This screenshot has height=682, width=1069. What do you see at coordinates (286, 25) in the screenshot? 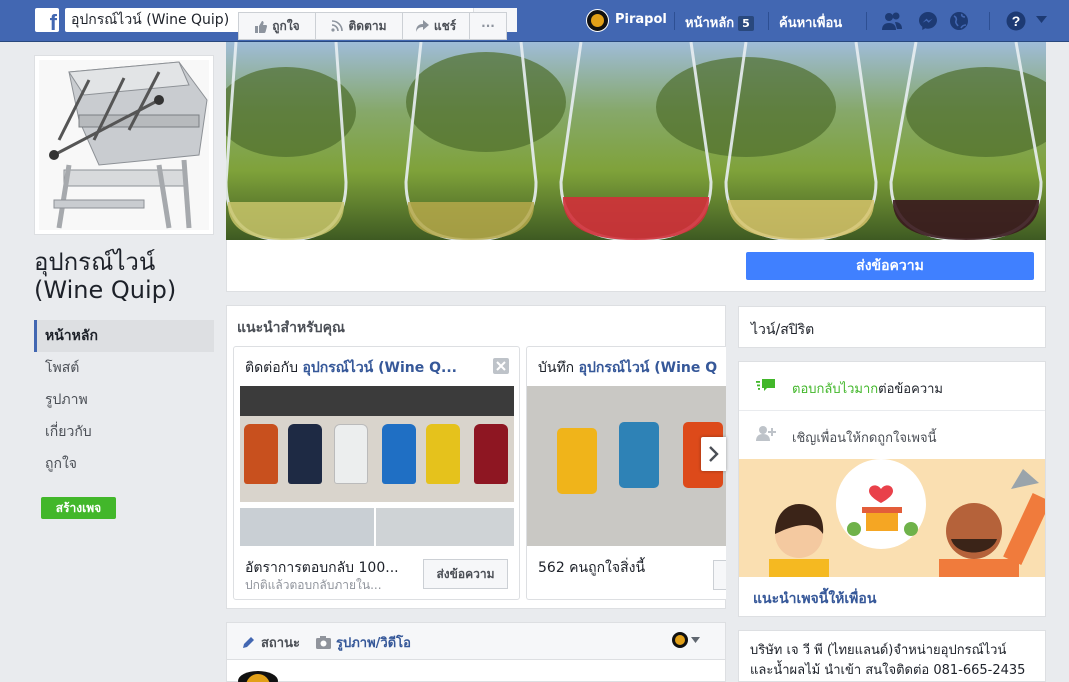
I see `like-label: ถูกใจ` at bounding box center [286, 25].